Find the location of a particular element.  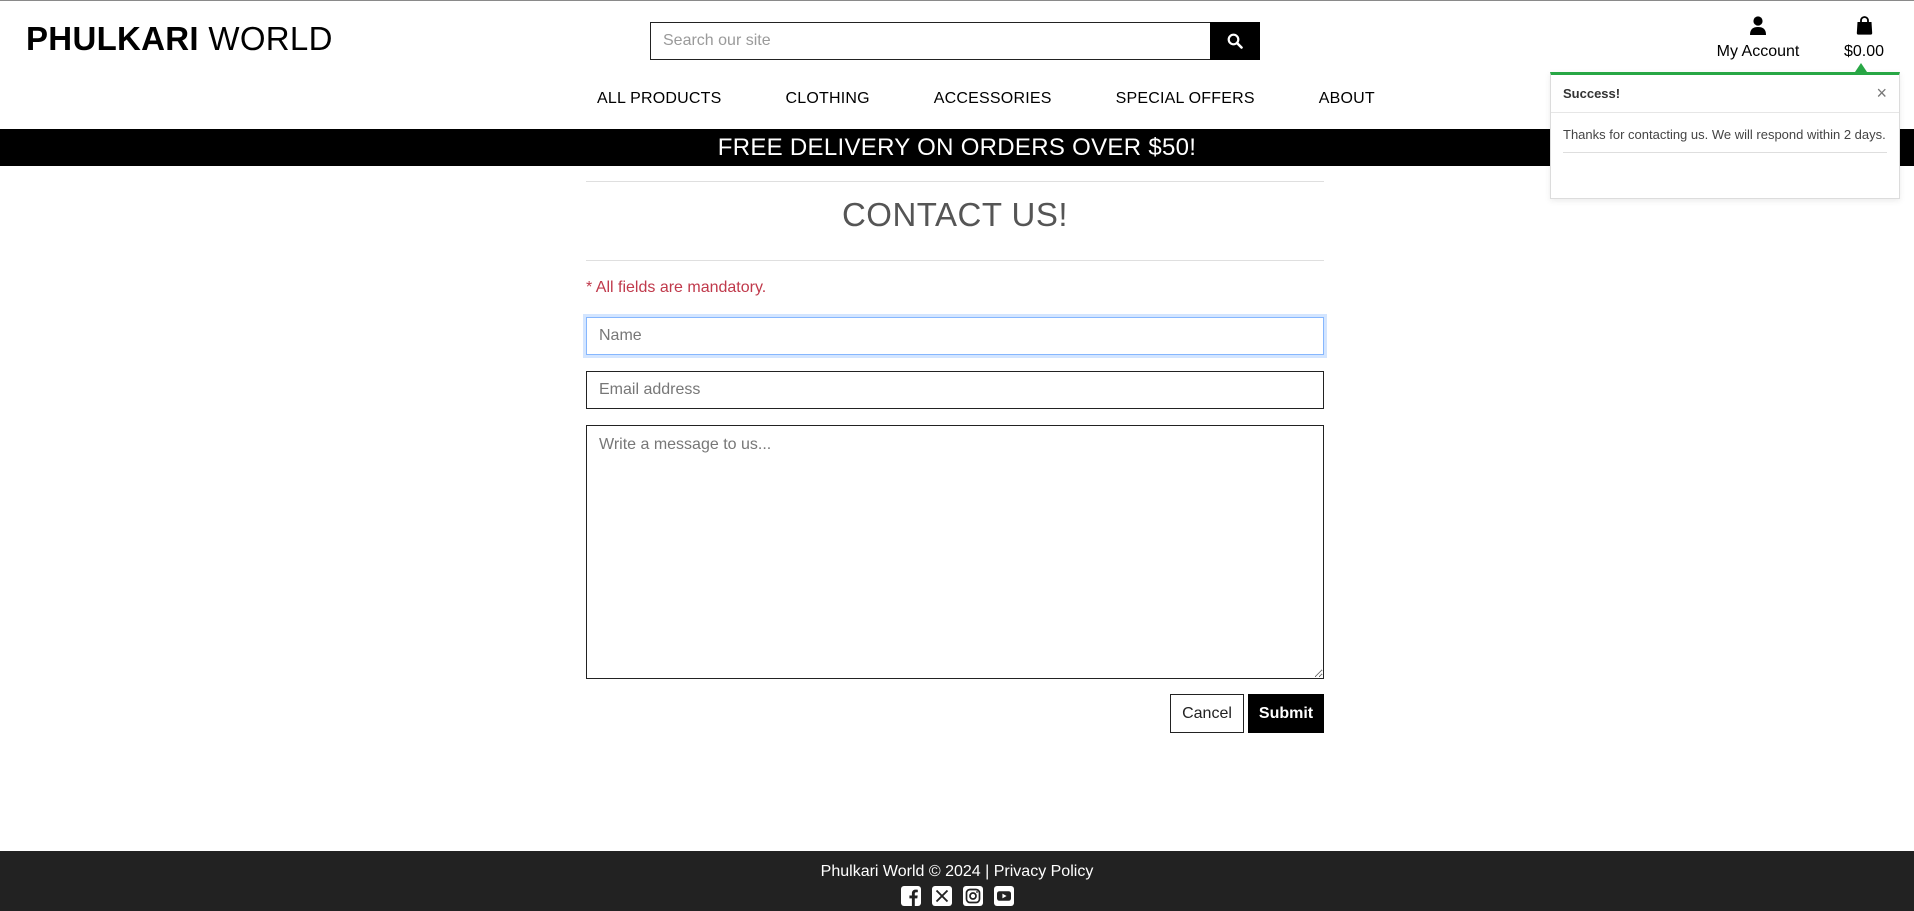

search-button is located at coordinates (1235, 41).